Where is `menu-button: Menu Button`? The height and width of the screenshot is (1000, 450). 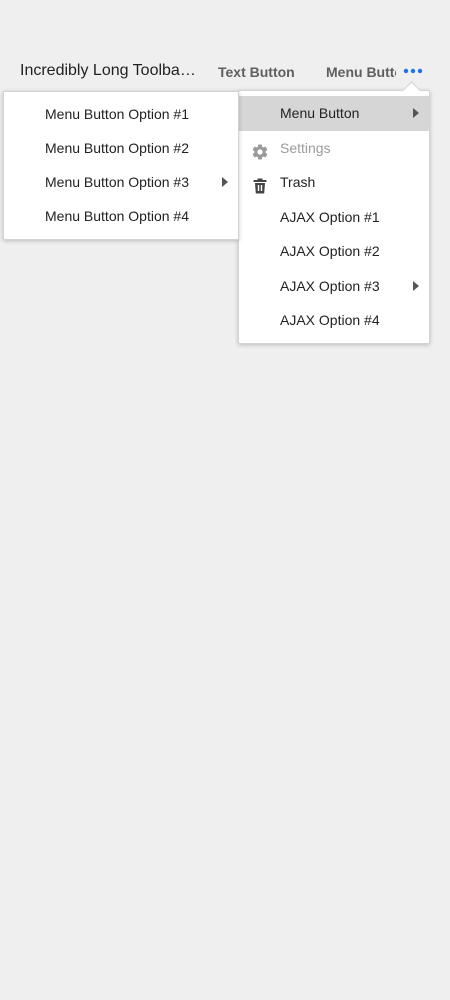 menu-button: Menu Button is located at coordinates (361, 72).